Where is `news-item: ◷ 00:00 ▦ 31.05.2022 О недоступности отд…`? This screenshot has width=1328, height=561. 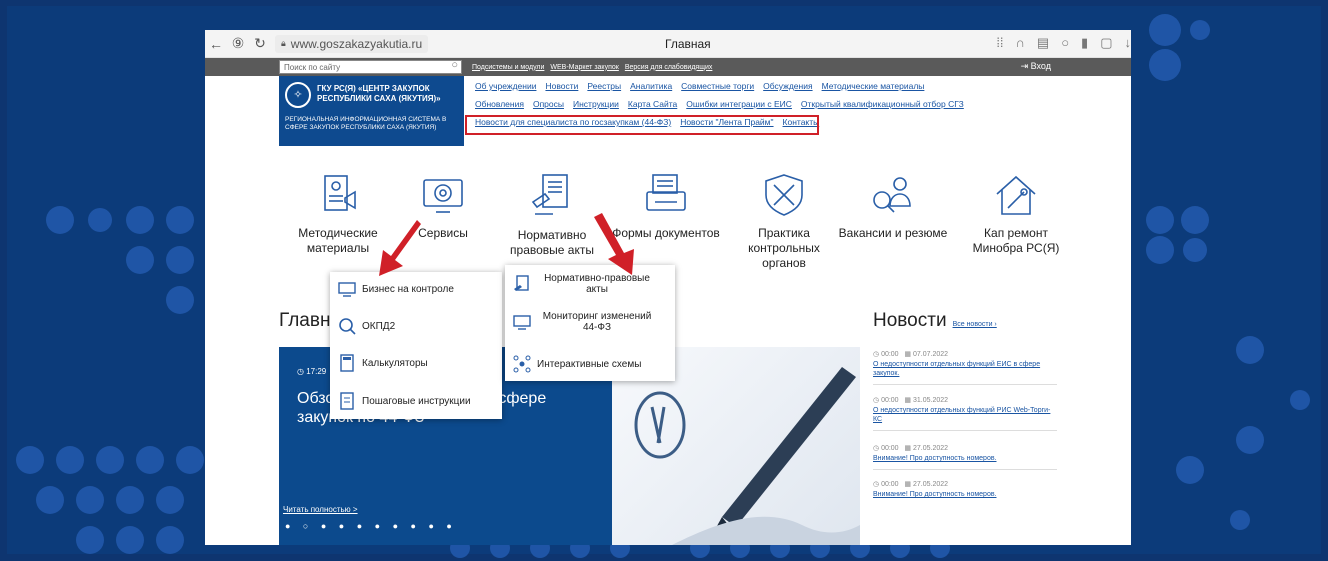
news-item: ◷ 00:00 ▦ 31.05.2022 О недоступности отд… is located at coordinates (965, 413).